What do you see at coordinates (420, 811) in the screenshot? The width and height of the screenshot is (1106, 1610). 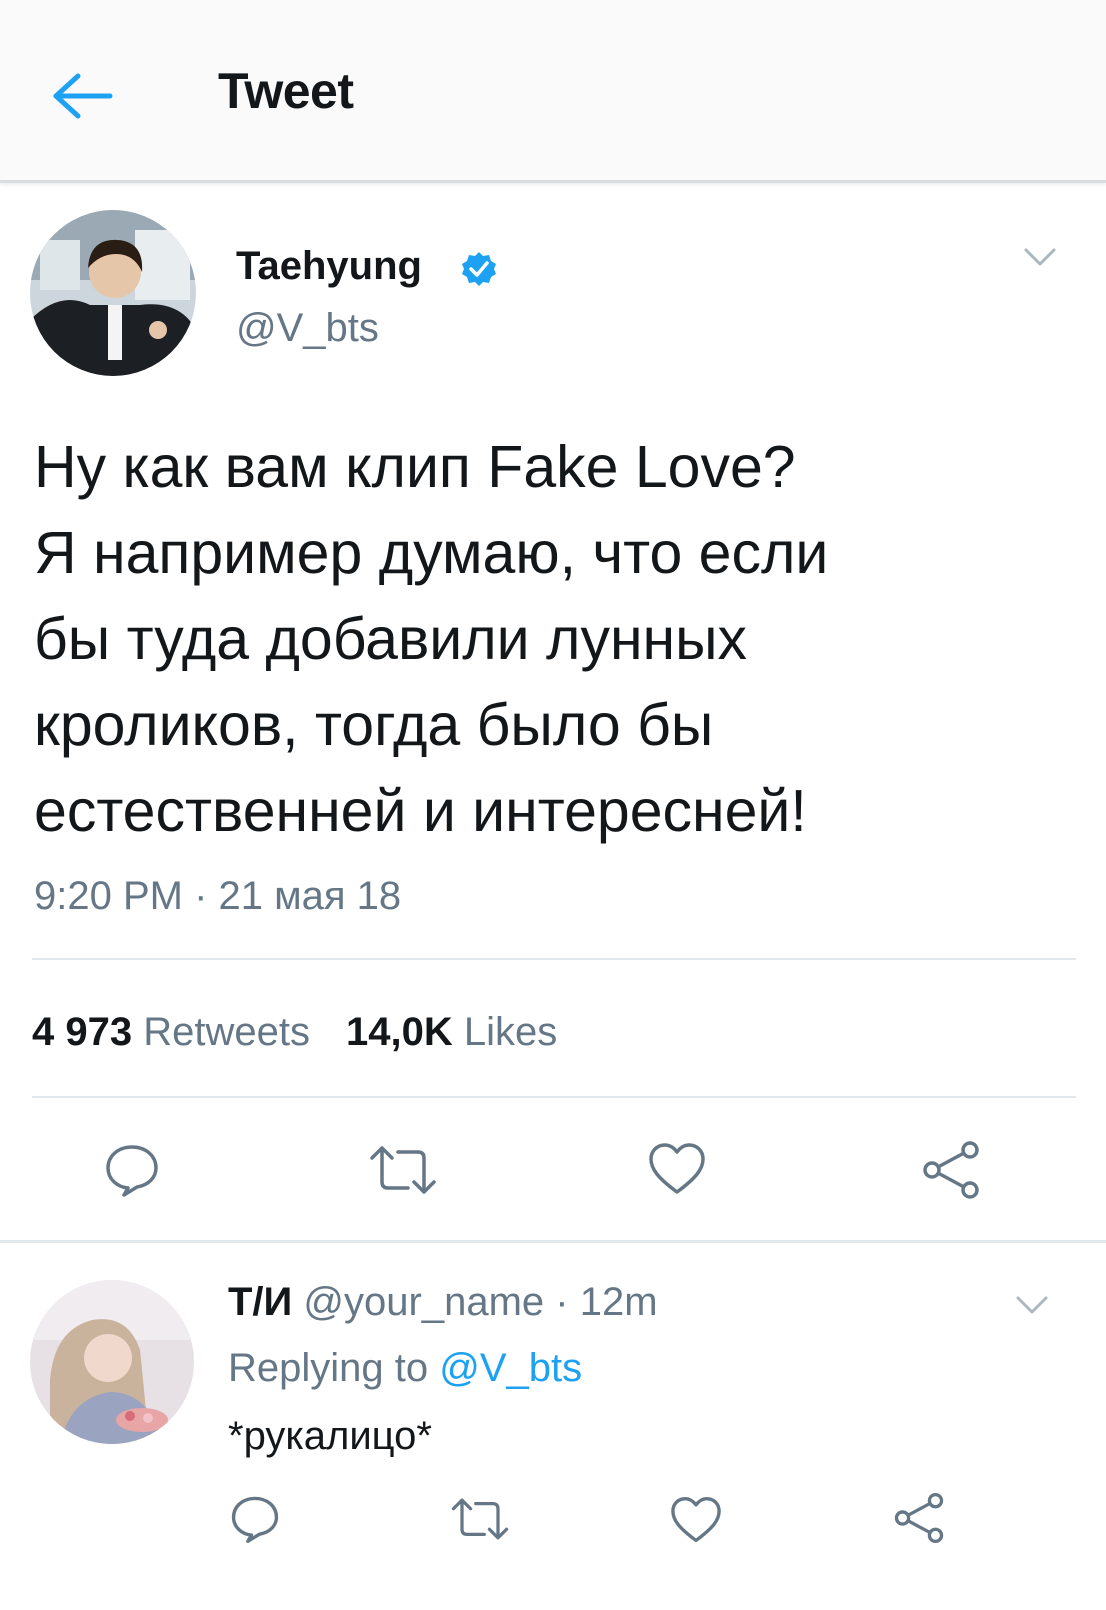 I see `tweet-text-line: естественней и интересней!` at bounding box center [420, 811].